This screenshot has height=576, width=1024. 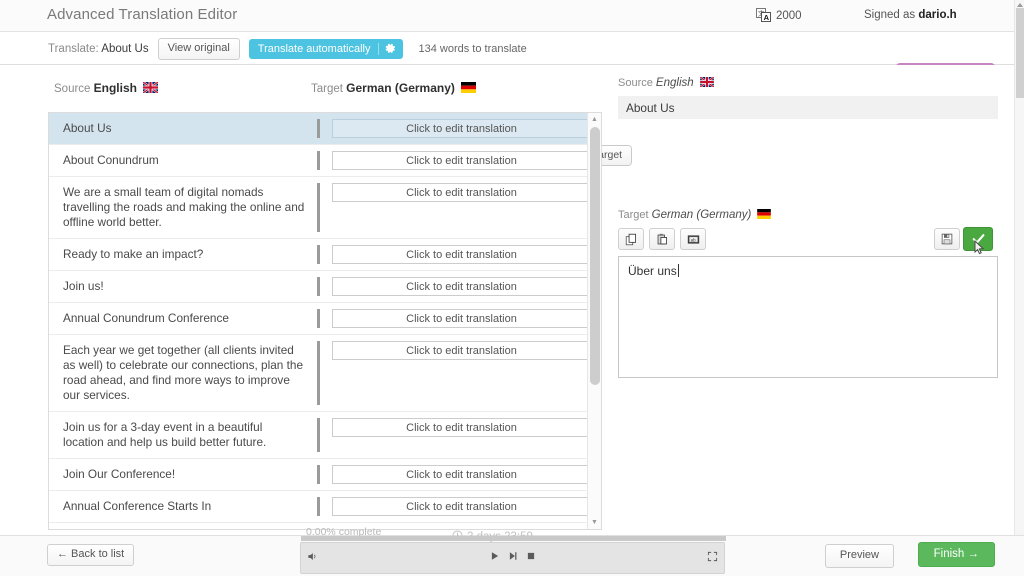 What do you see at coordinates (631, 239) in the screenshot?
I see `copy-icon` at bounding box center [631, 239].